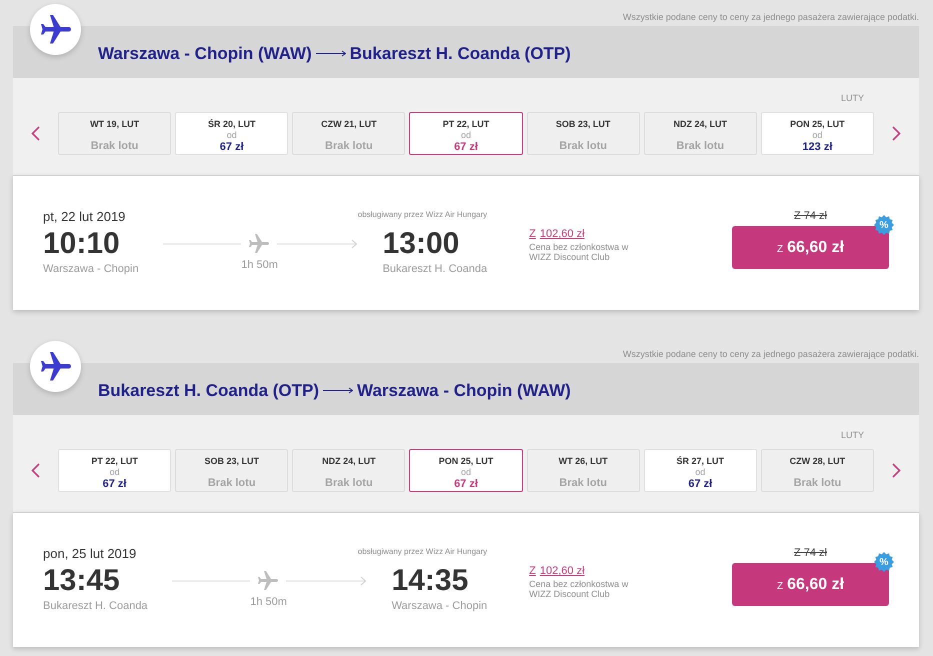 The height and width of the screenshot is (656, 933). Describe the element at coordinates (91, 269) in the screenshot. I see `departure-airport: Warszawa - Chopin` at that location.